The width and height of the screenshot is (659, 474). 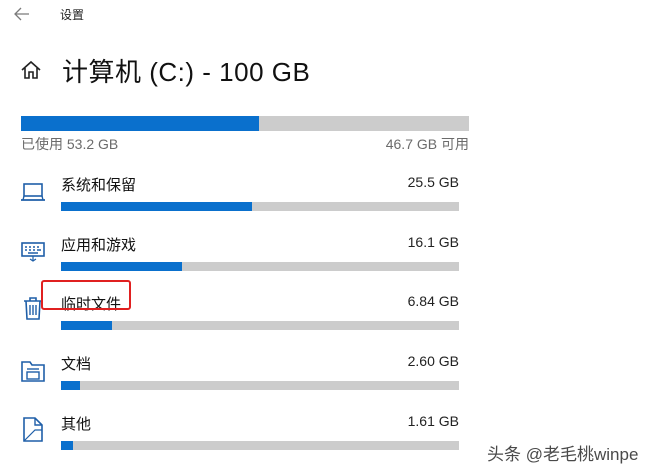 What do you see at coordinates (33, 192) in the screenshot?
I see `laptop-icon` at bounding box center [33, 192].